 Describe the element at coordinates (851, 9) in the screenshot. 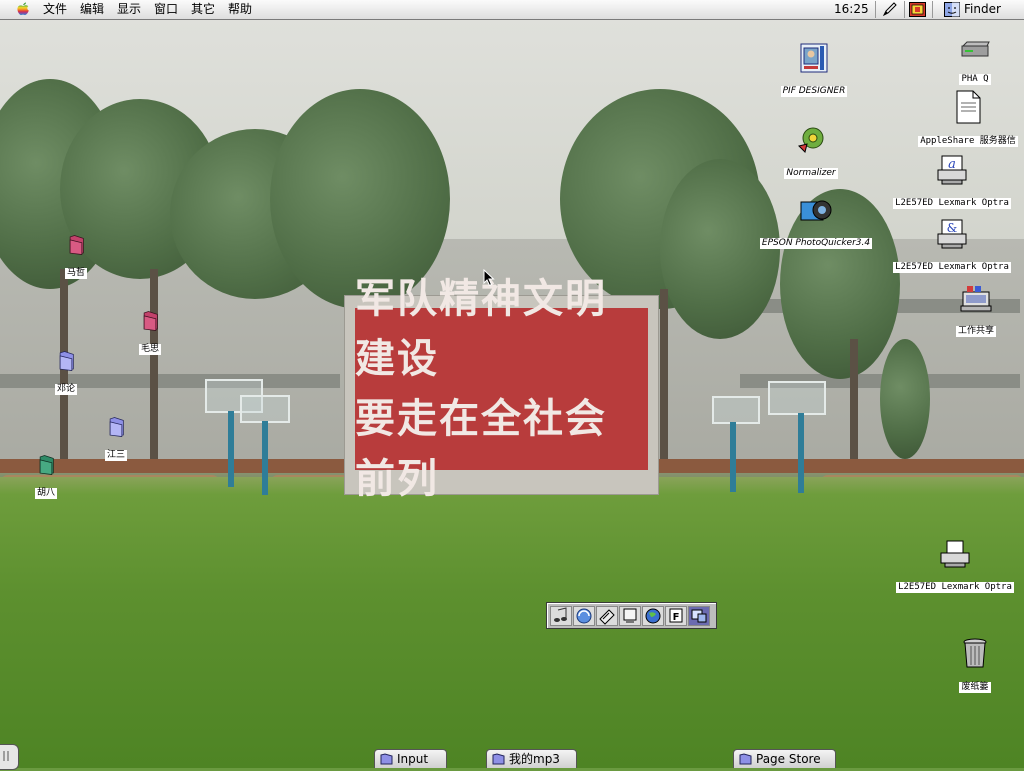

I see `menubar-clock: 16:25` at that location.